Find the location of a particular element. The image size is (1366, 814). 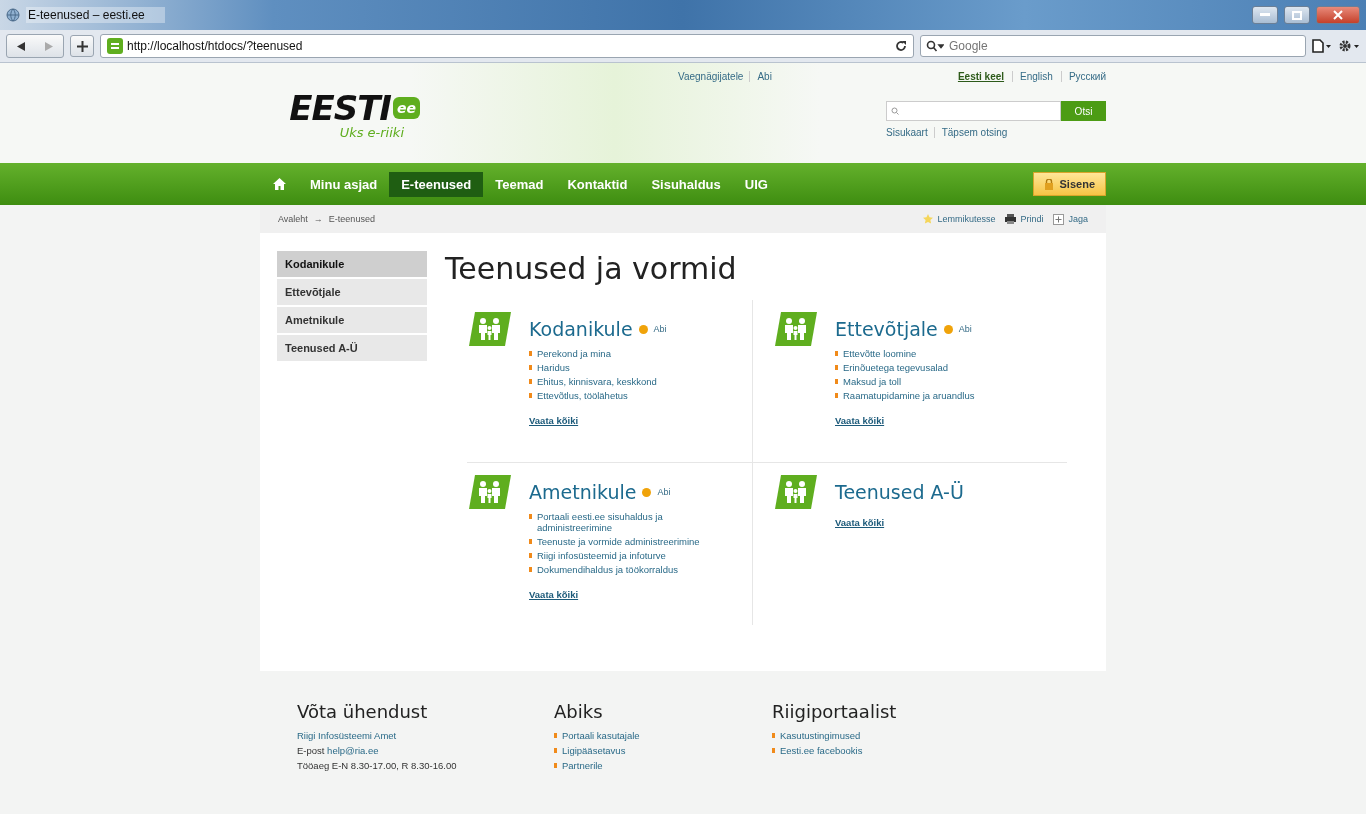

email-link: help@ria.ee is located at coordinates (353, 750).